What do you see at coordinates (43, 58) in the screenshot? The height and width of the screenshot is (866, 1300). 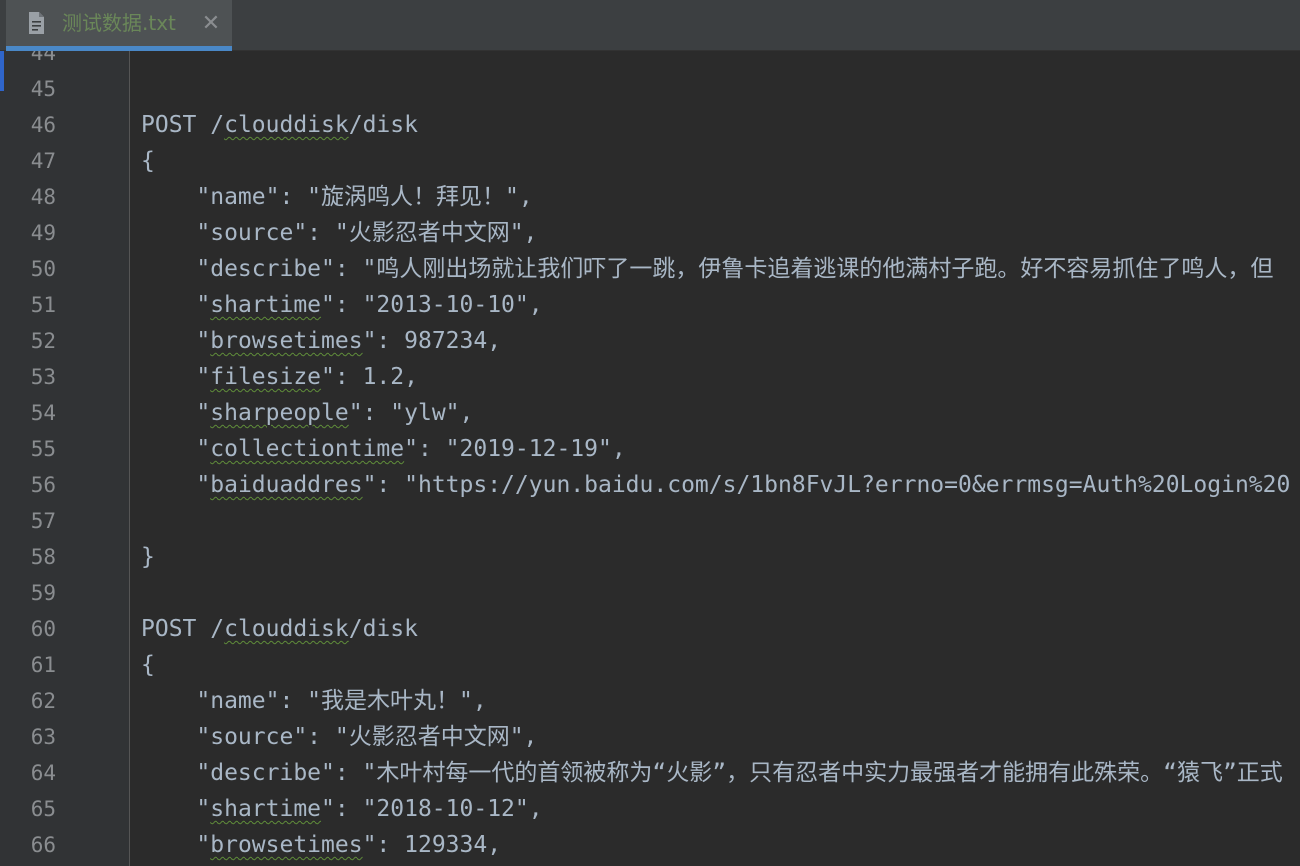 I see `line-number: 44` at bounding box center [43, 58].